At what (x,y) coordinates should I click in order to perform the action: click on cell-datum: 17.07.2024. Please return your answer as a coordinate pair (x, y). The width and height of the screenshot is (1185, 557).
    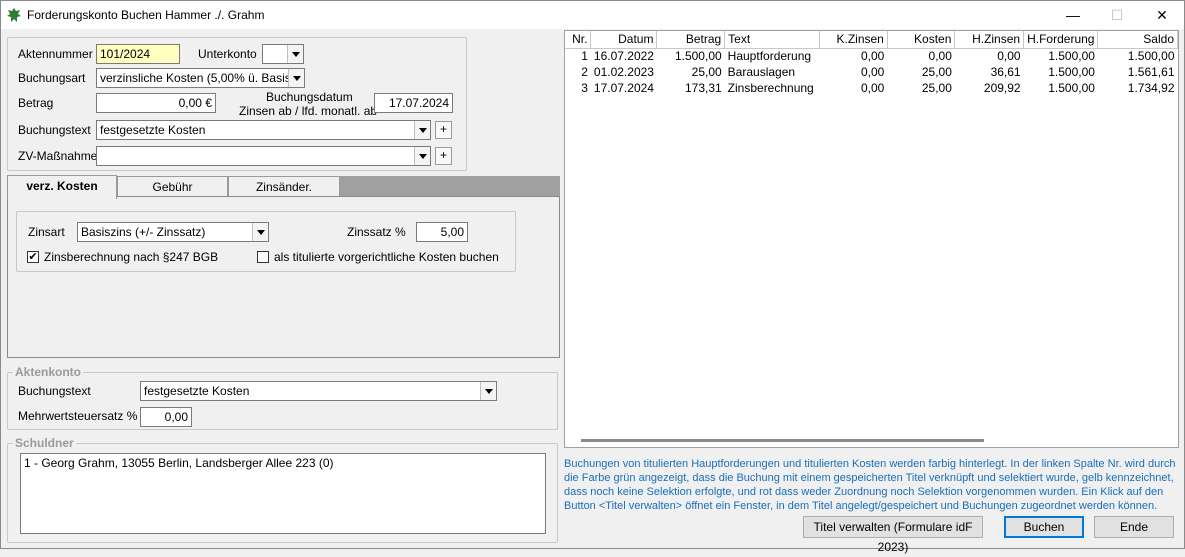
    Looking at the image, I should click on (623, 88).